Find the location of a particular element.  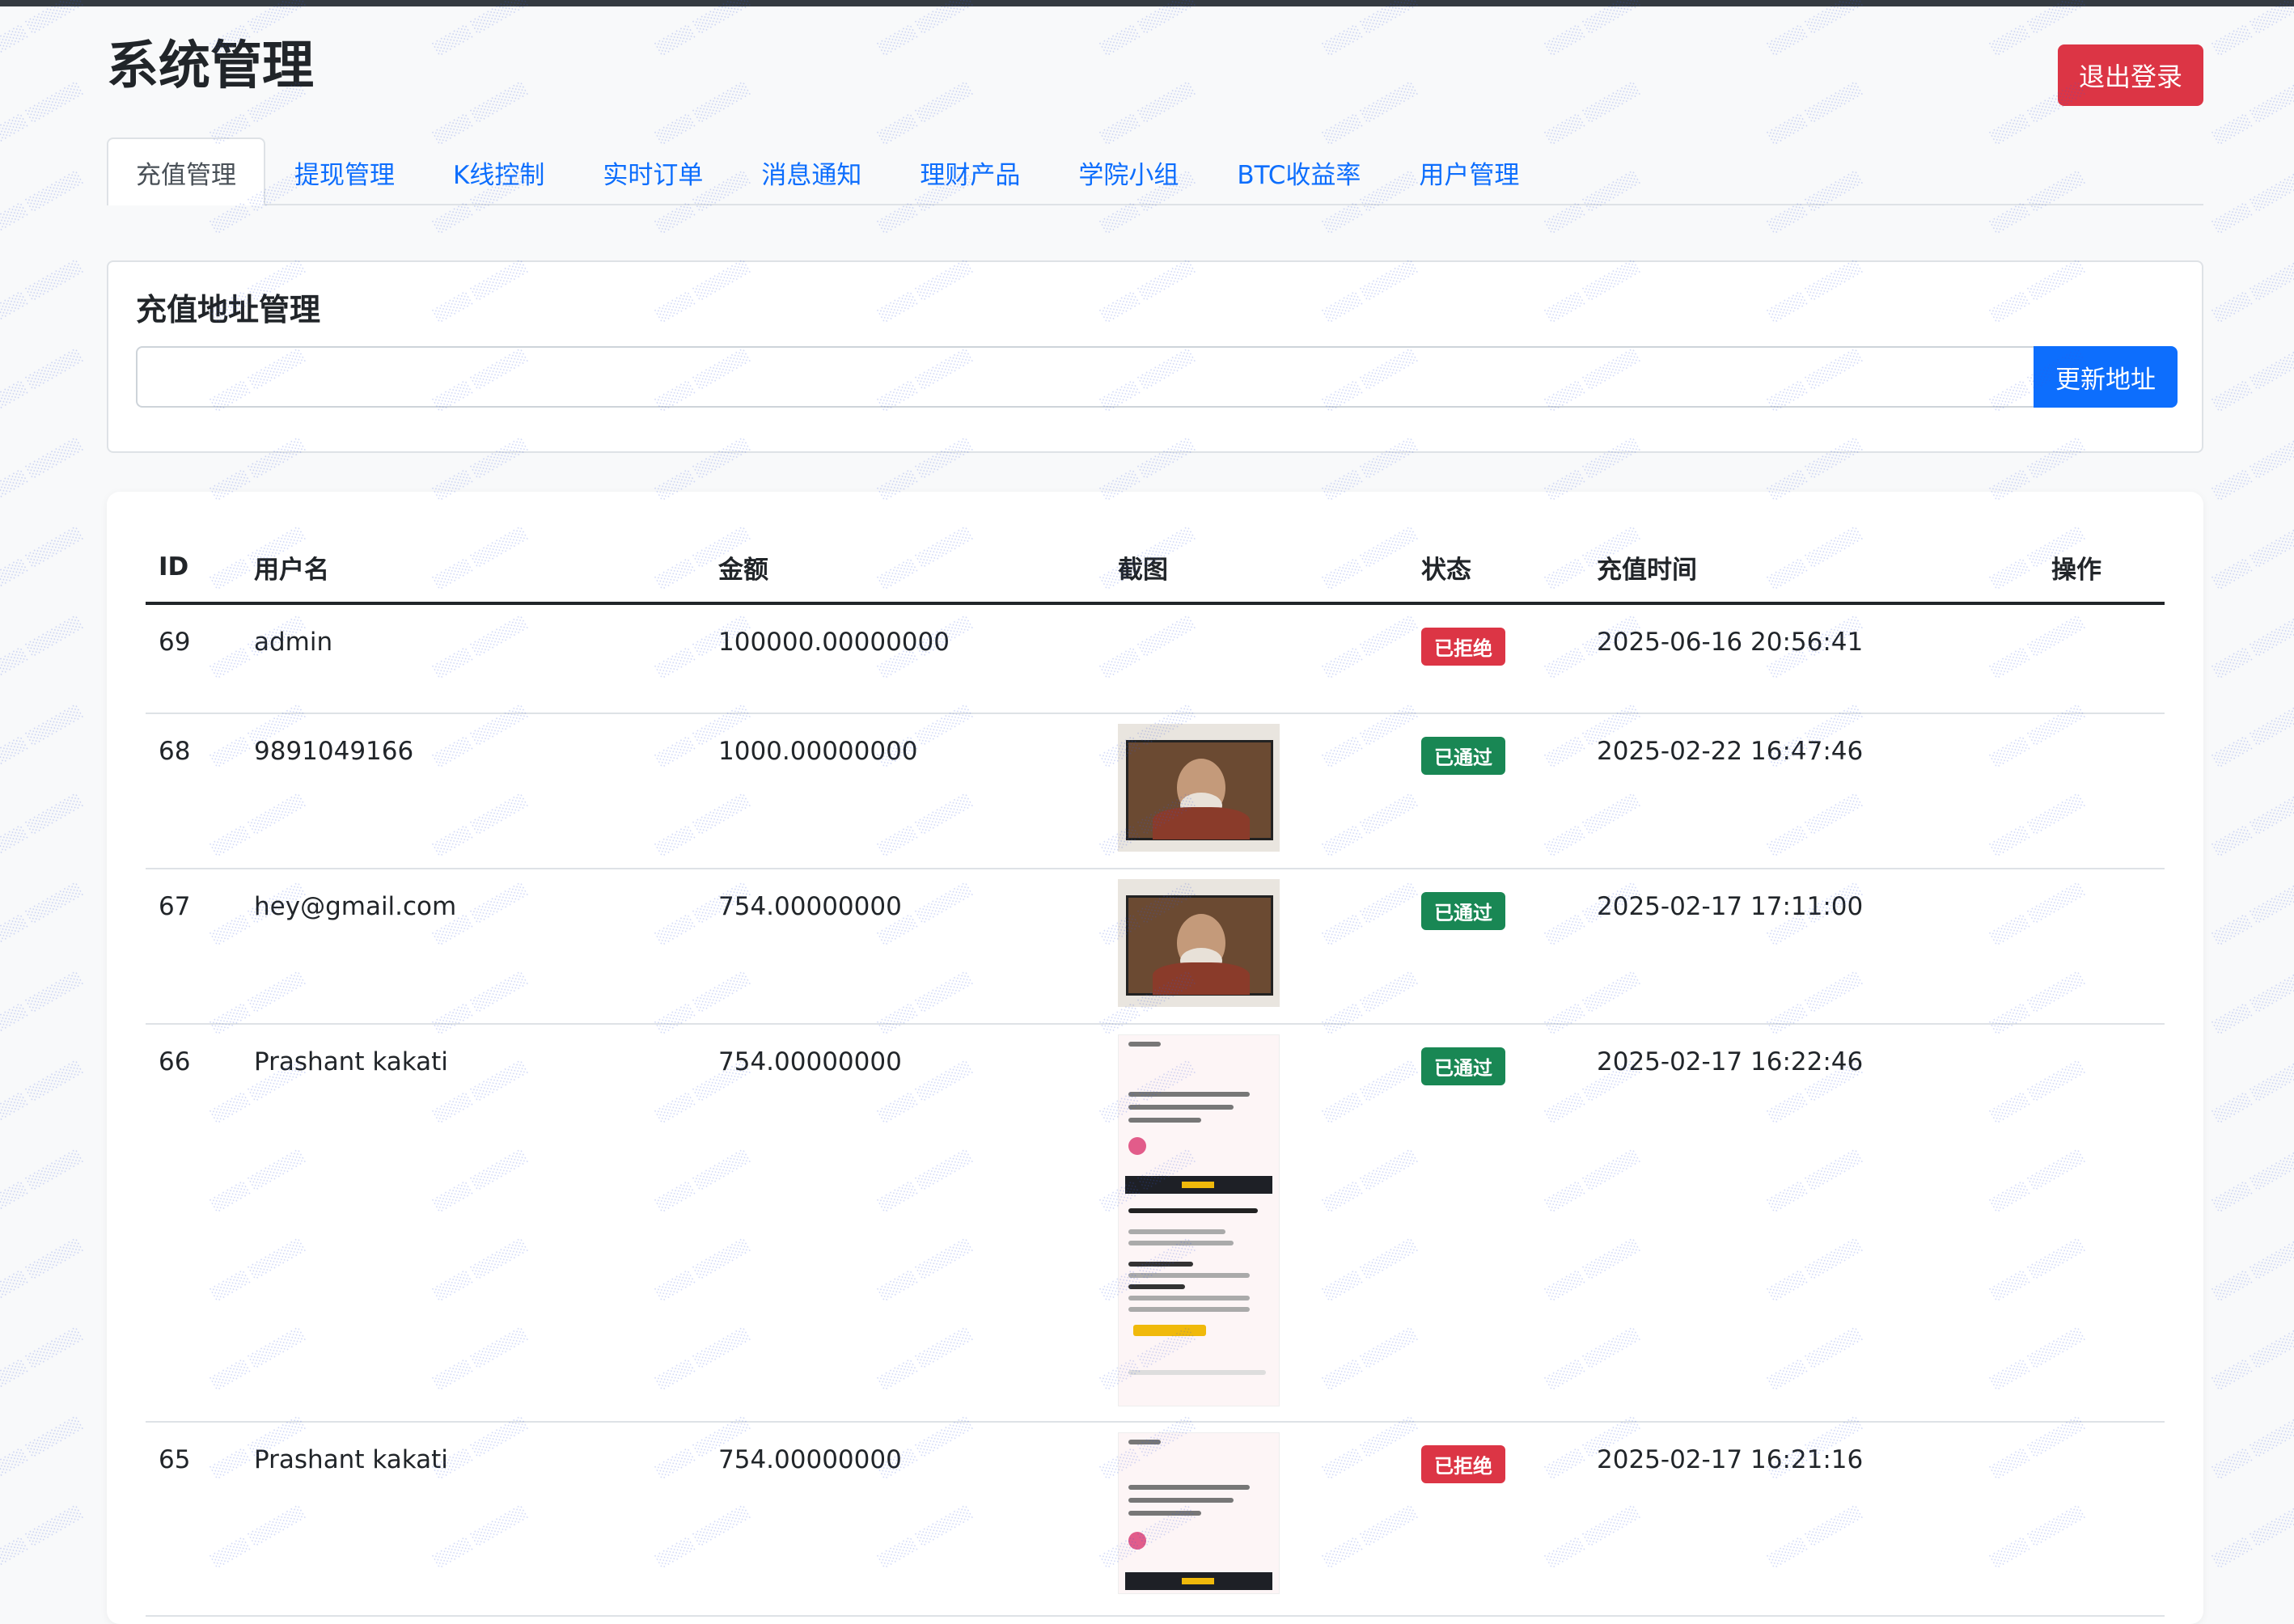

page-title: 系统管理 is located at coordinates (210, 66).